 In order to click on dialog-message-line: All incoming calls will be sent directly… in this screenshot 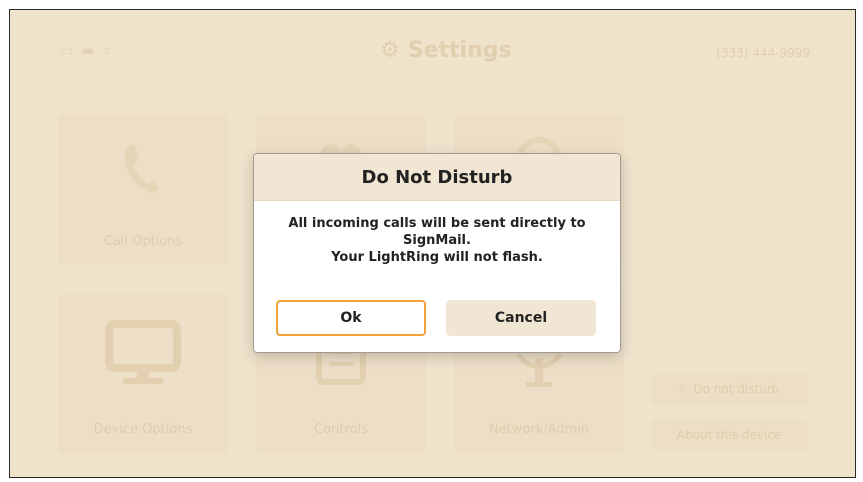, I will do `click(437, 223)`.